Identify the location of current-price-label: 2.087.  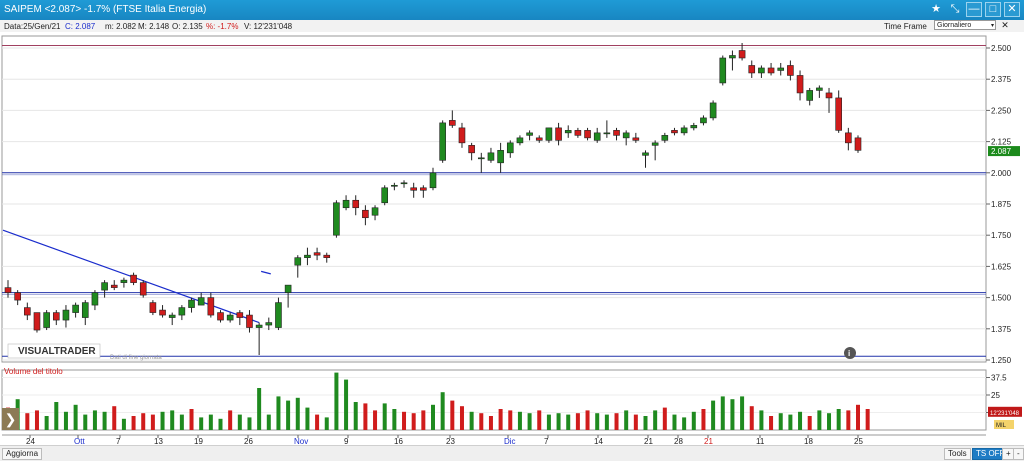
(1001, 151).